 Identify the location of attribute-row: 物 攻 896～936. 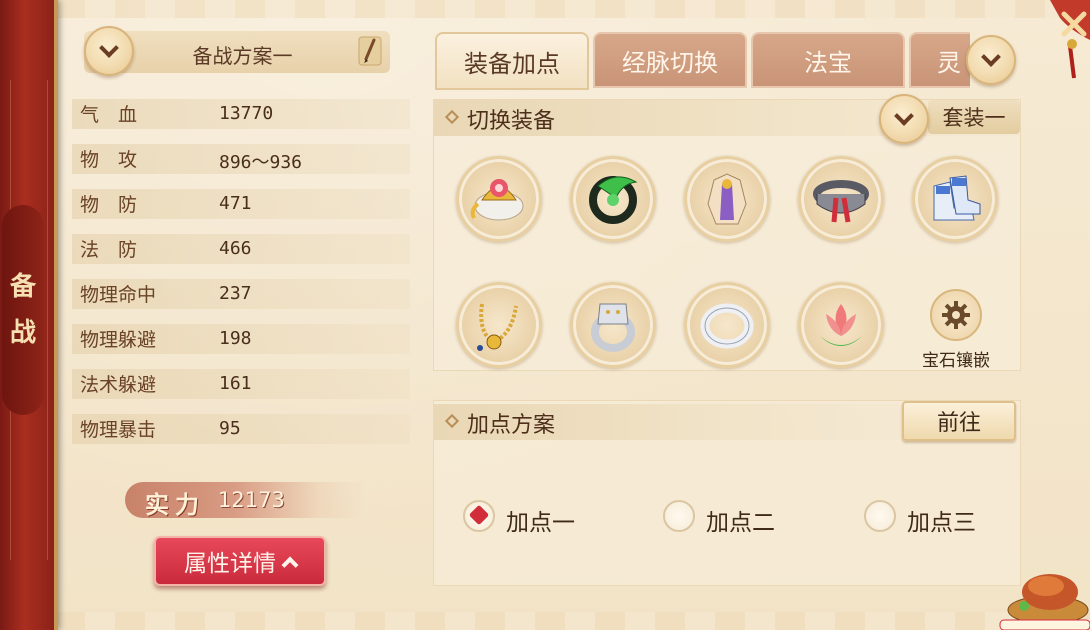
(241, 159).